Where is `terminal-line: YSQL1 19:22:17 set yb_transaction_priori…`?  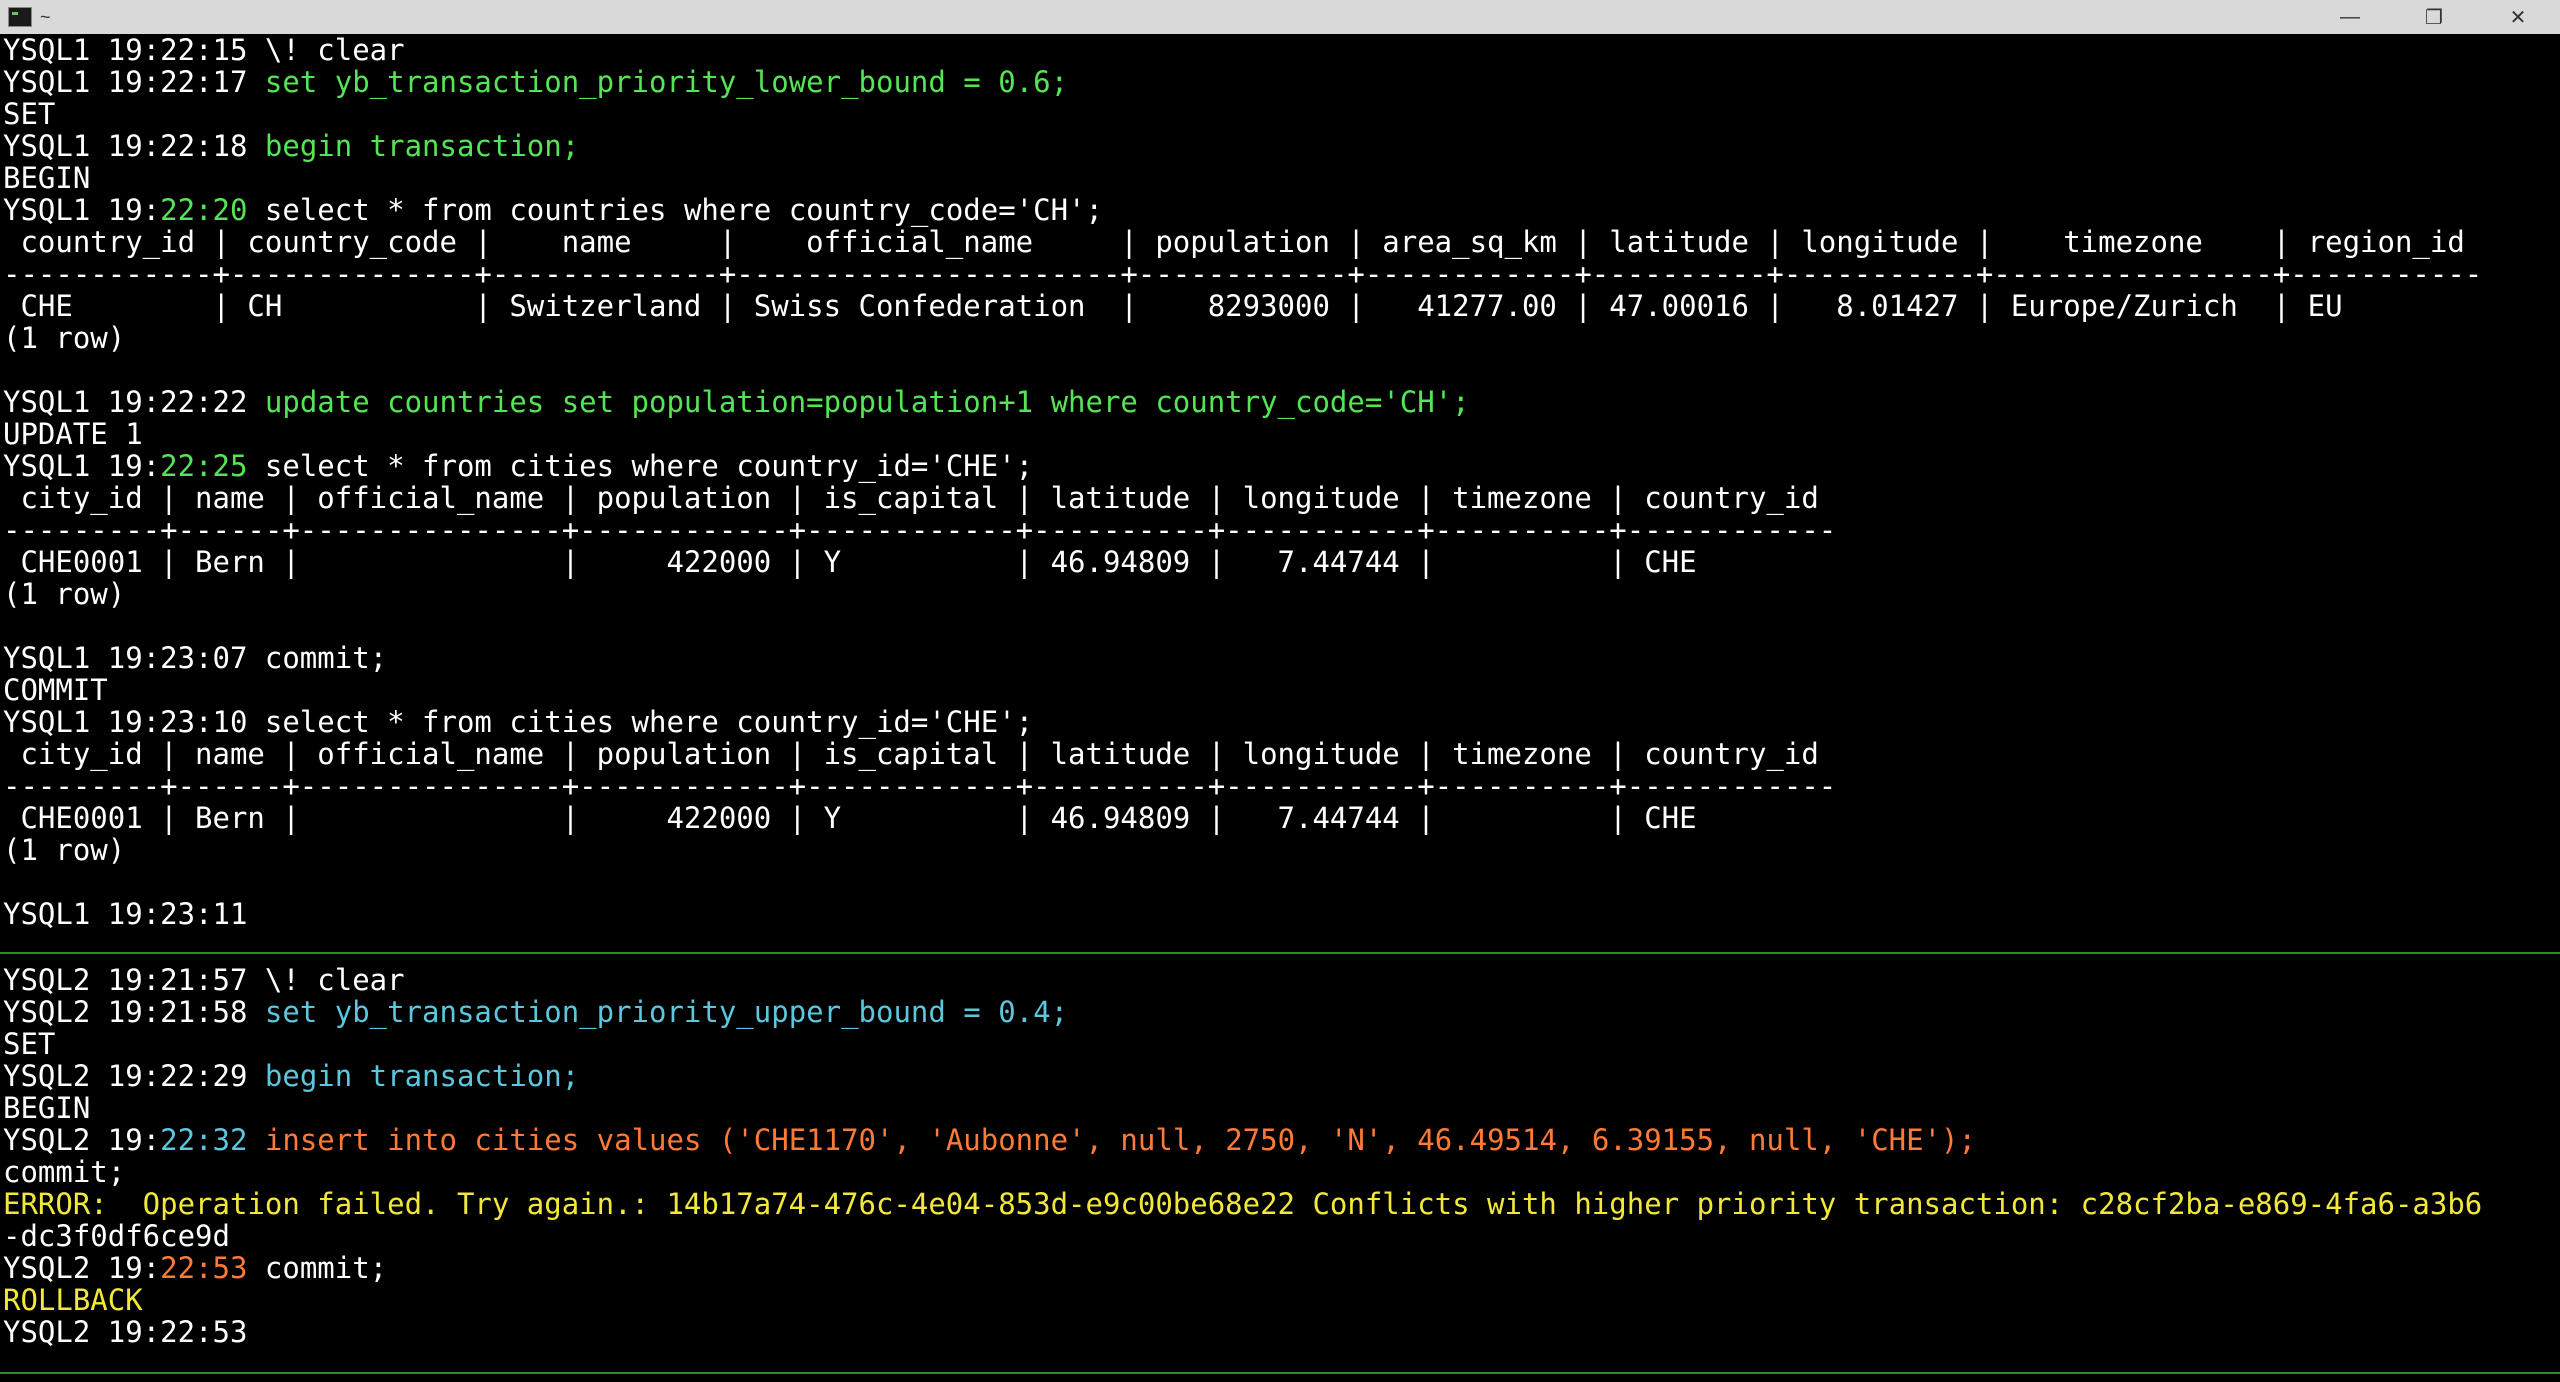 terminal-line: YSQL1 19:22:17 set yb_transaction_priori… is located at coordinates (535, 82).